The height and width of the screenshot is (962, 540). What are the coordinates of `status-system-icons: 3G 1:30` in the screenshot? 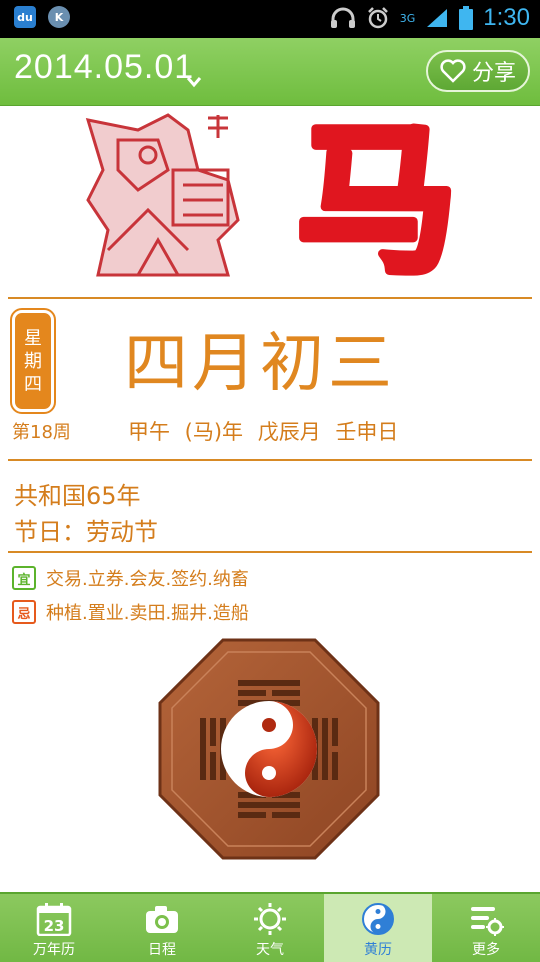 It's located at (430, 18).